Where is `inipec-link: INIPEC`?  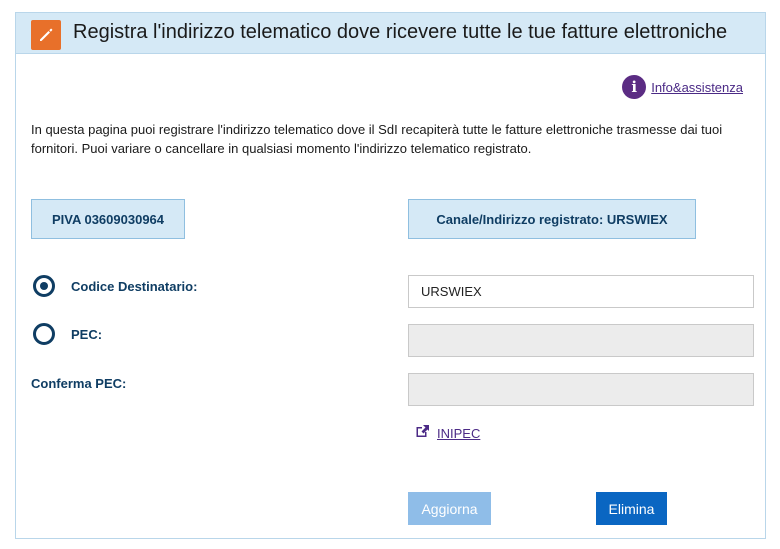 inipec-link: INIPEC is located at coordinates (458, 433).